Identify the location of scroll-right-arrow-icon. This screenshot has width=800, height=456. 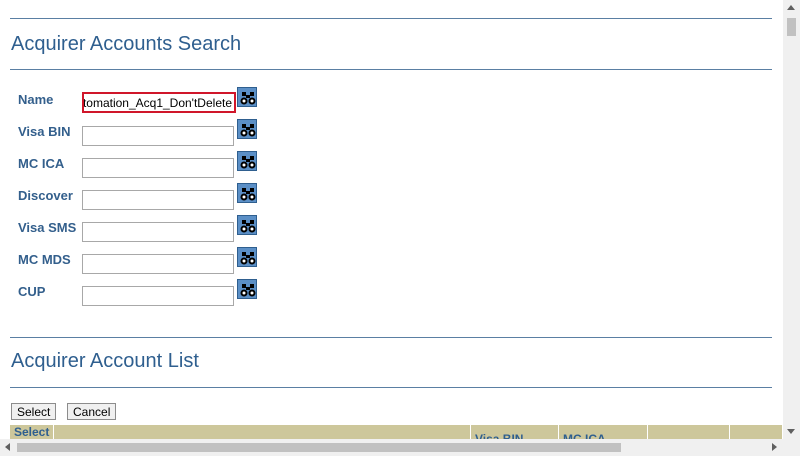
(774, 447).